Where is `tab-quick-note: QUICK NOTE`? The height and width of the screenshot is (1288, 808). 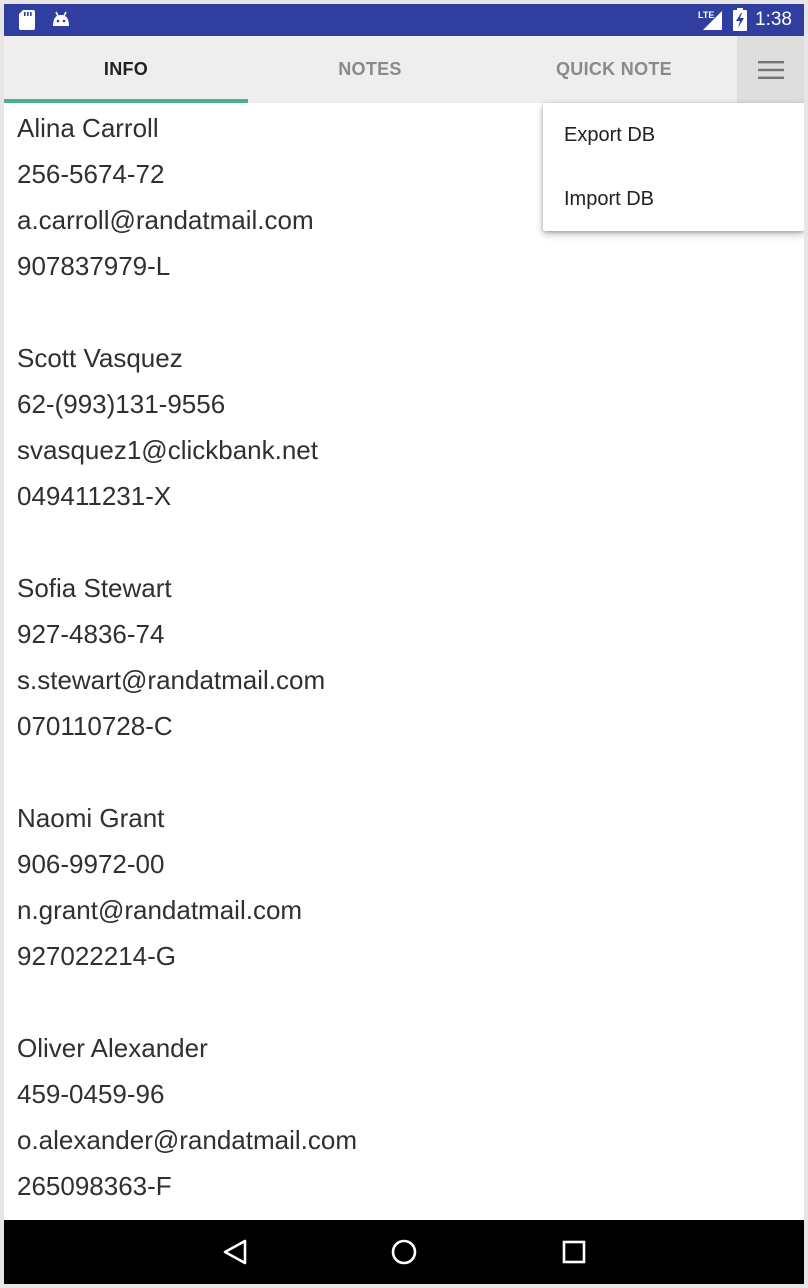
tab-quick-note: QUICK NOTE is located at coordinates (614, 69).